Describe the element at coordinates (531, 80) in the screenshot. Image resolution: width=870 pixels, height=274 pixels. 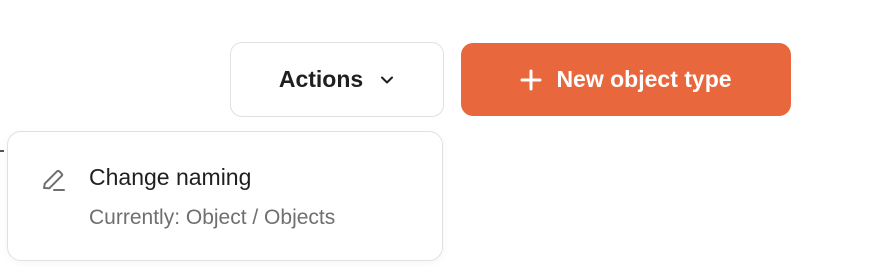
I see `plus-icon` at that location.